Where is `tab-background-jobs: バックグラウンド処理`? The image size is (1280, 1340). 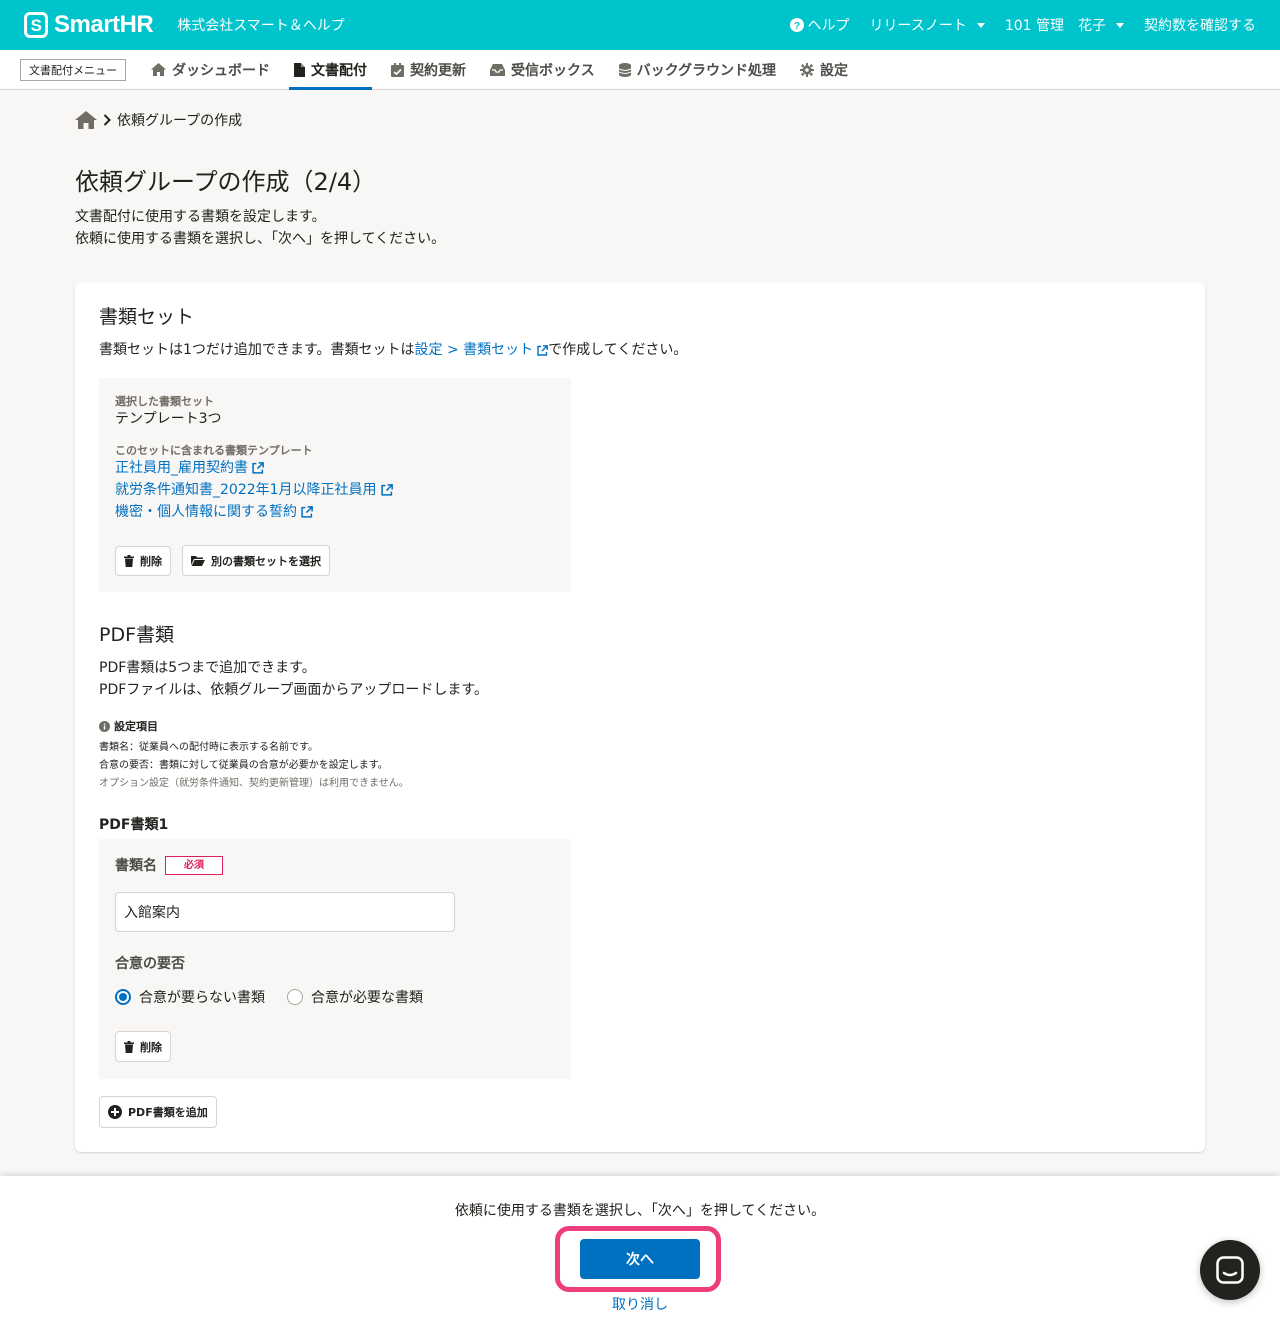 tab-background-jobs: バックグラウンド処理 is located at coordinates (697, 70).